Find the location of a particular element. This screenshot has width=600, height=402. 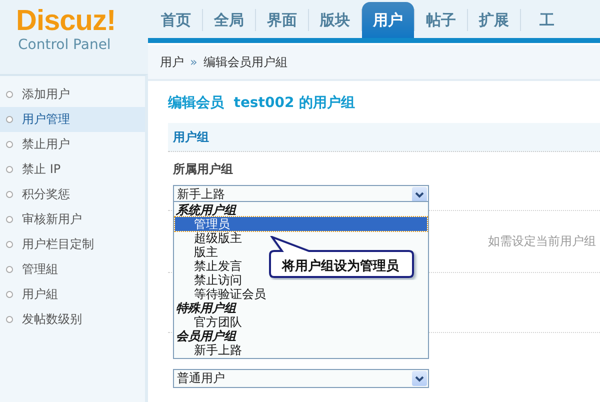

logo-subtitle: Control Panel is located at coordinates (65, 45).